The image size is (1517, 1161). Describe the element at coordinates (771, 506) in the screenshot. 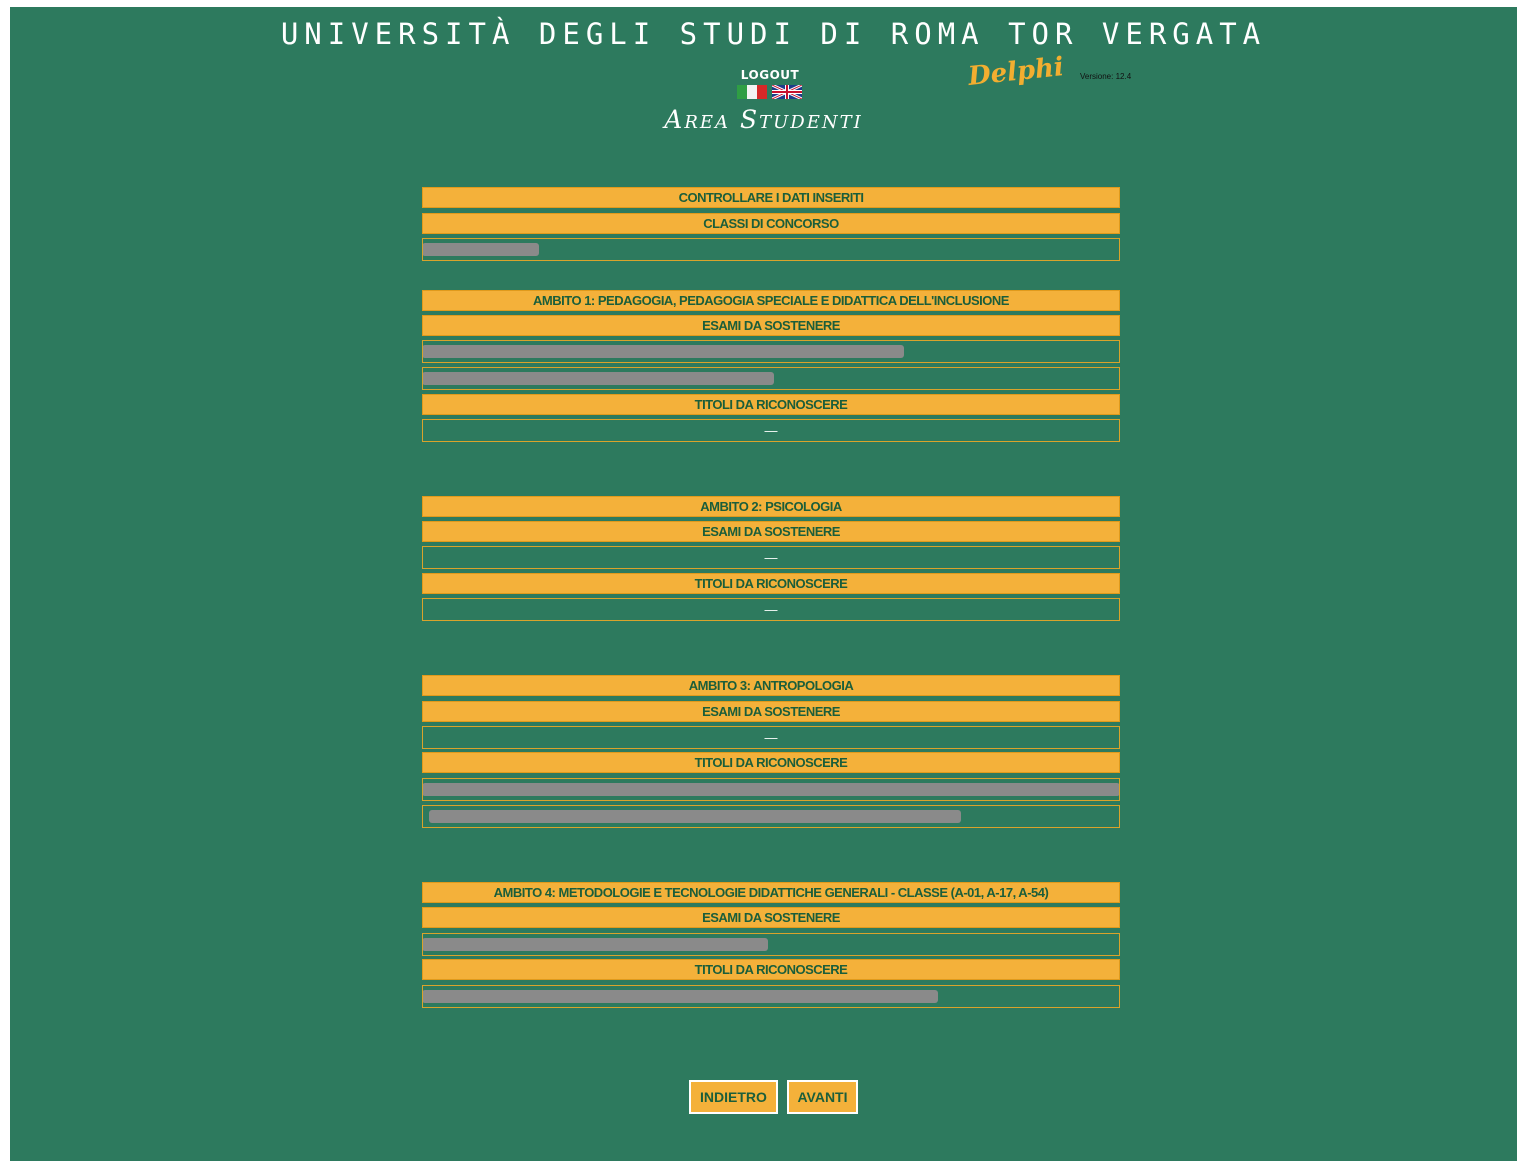

I see `ambito-2-header: AMBITO 2: PSICOLOGIA` at that location.